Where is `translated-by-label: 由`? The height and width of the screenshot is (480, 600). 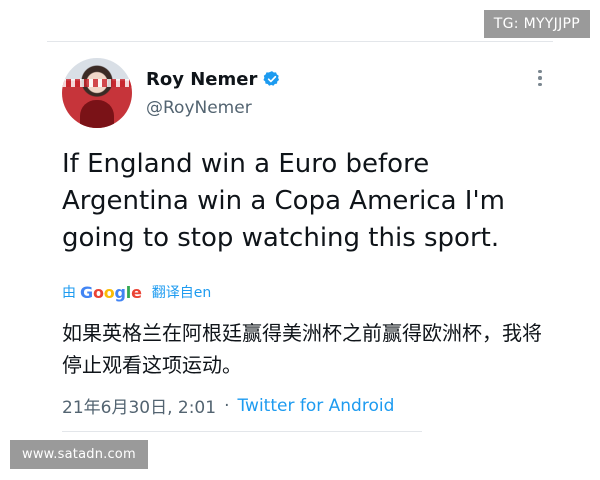 translated-by-label: 由 is located at coordinates (69, 293).